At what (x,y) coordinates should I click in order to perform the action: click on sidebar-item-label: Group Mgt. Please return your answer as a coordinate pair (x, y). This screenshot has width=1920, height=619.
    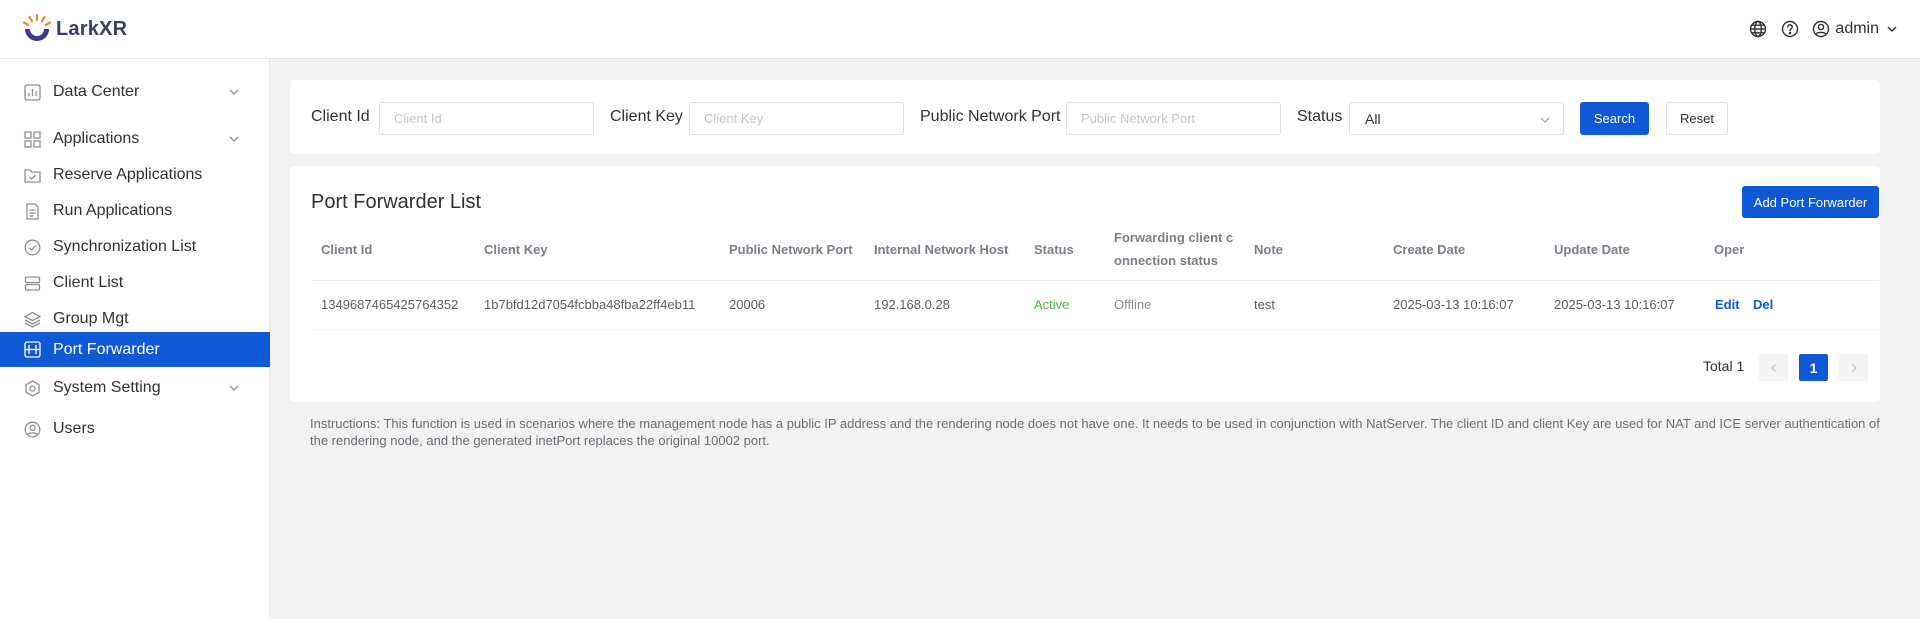
    Looking at the image, I should click on (91, 318).